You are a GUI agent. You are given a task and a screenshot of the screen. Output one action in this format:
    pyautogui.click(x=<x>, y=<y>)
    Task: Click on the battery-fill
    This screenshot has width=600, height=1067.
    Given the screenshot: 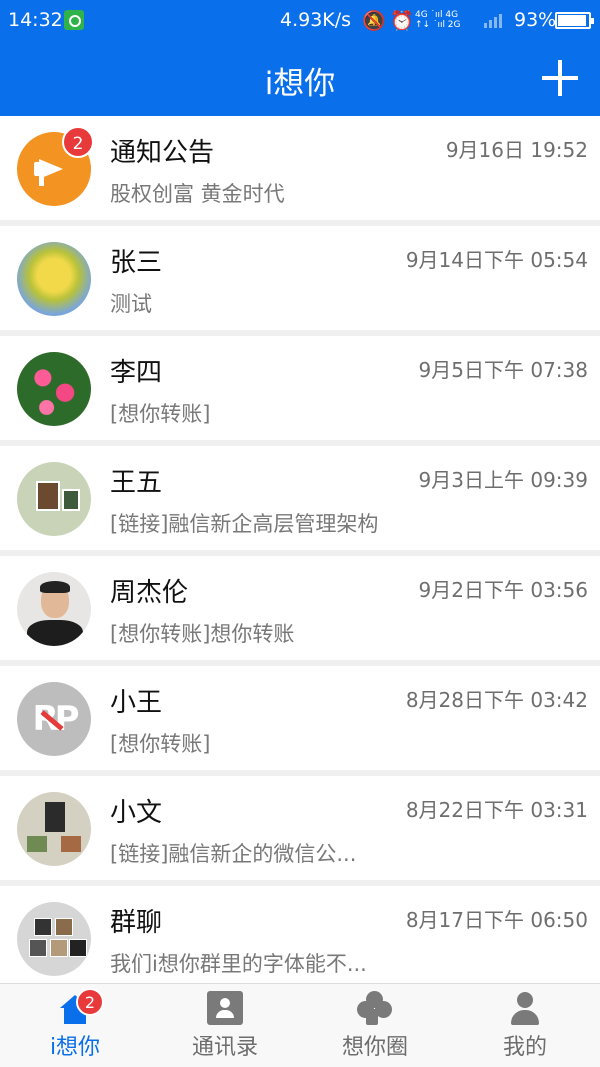 What is the action you would take?
    pyautogui.click(x=572, y=20)
    